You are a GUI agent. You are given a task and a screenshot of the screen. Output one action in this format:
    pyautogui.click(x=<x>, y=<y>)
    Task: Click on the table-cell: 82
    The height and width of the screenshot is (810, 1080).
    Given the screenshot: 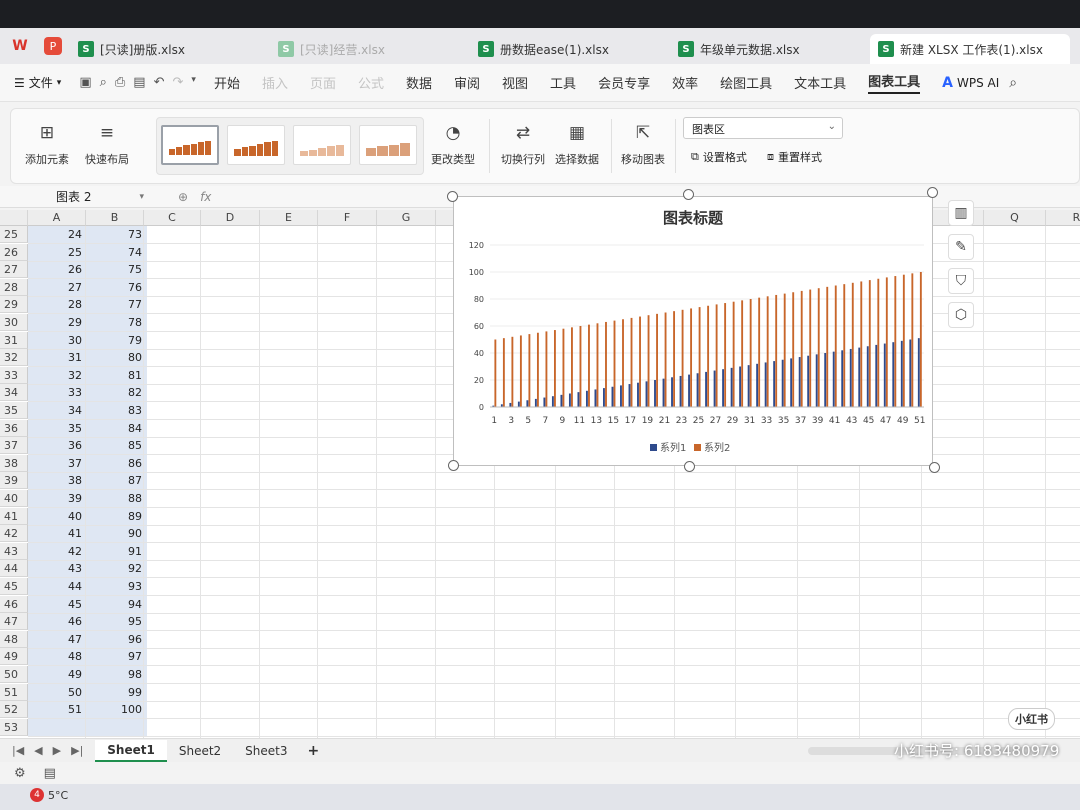 What is the action you would take?
    pyautogui.click(x=116, y=392)
    